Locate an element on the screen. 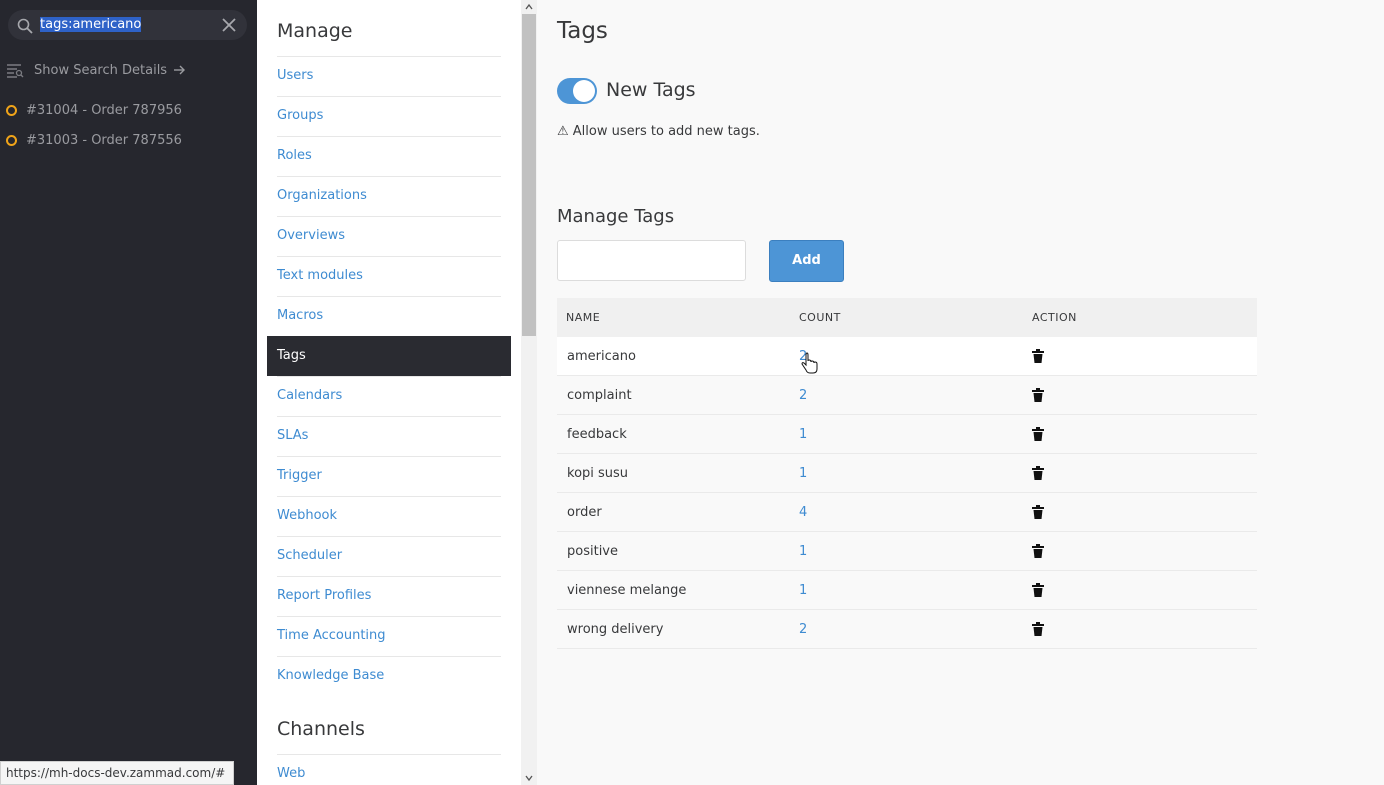 The width and height of the screenshot is (1384, 785). channels-nav-list: Web is located at coordinates (389, 769).